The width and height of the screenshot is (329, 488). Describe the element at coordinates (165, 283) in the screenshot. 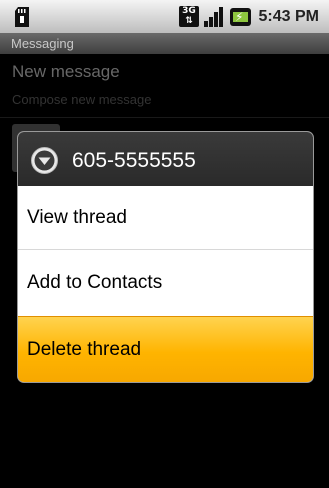

I see `add-to-contacts-item: Add to Contacts` at that location.